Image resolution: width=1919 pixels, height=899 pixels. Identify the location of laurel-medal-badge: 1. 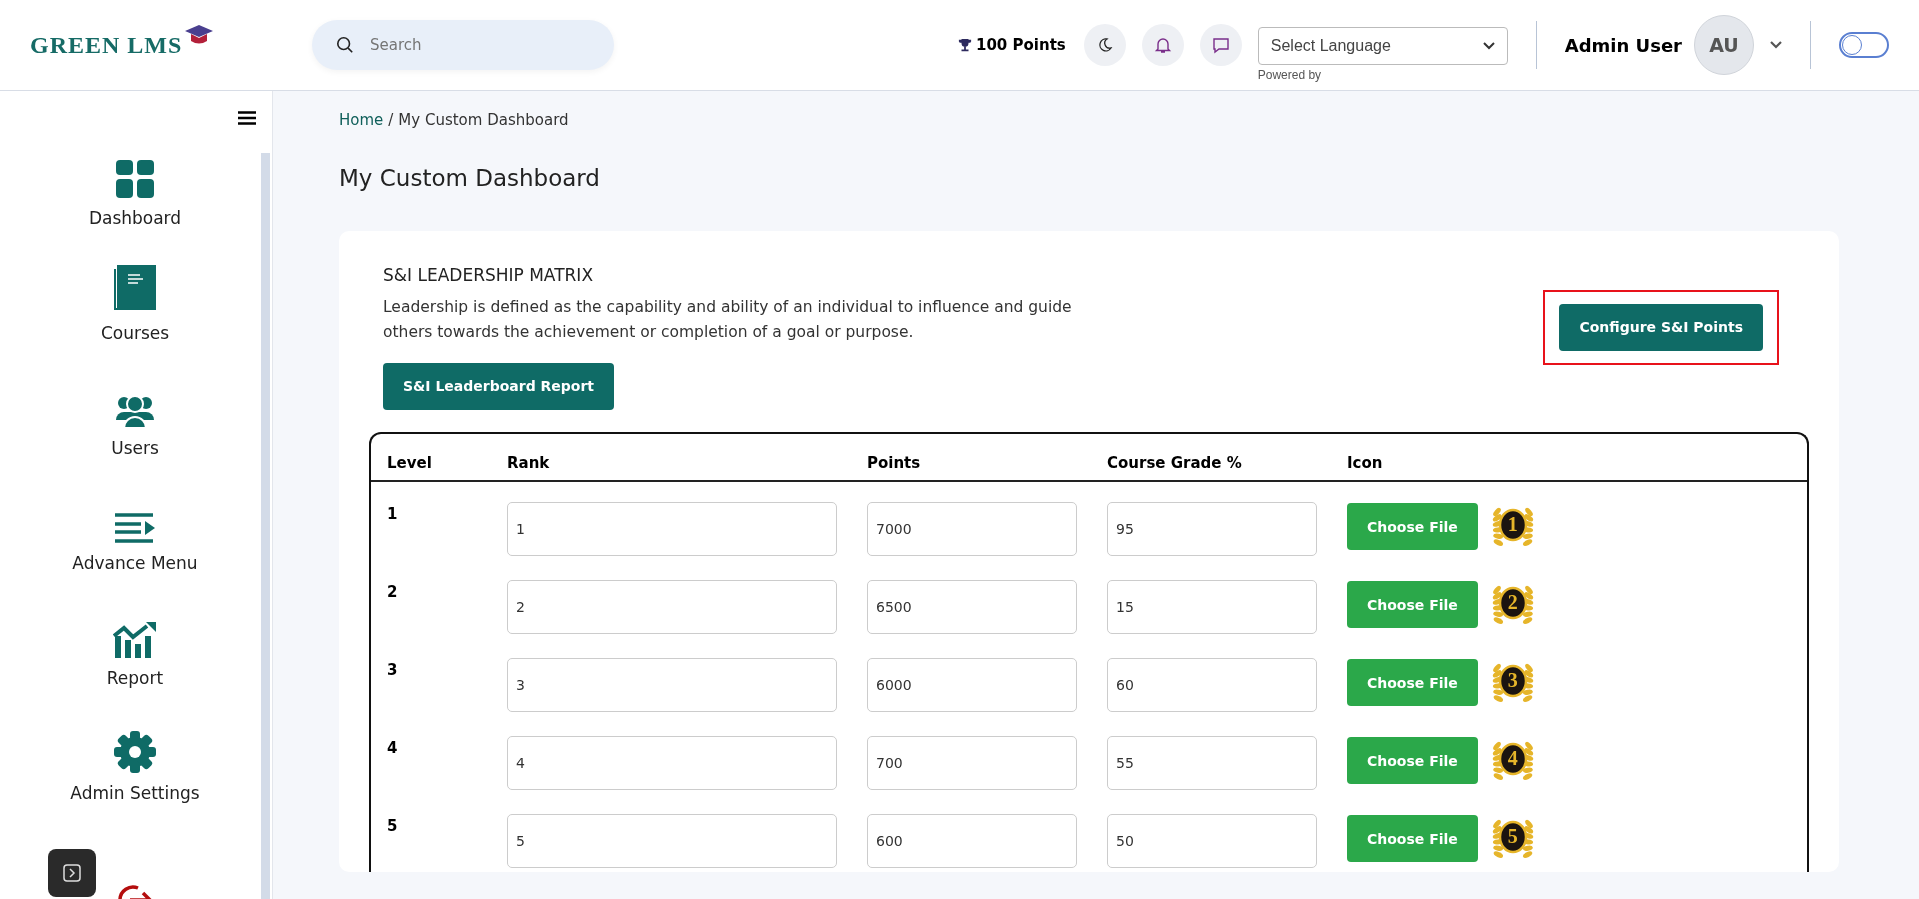
(1512, 526).